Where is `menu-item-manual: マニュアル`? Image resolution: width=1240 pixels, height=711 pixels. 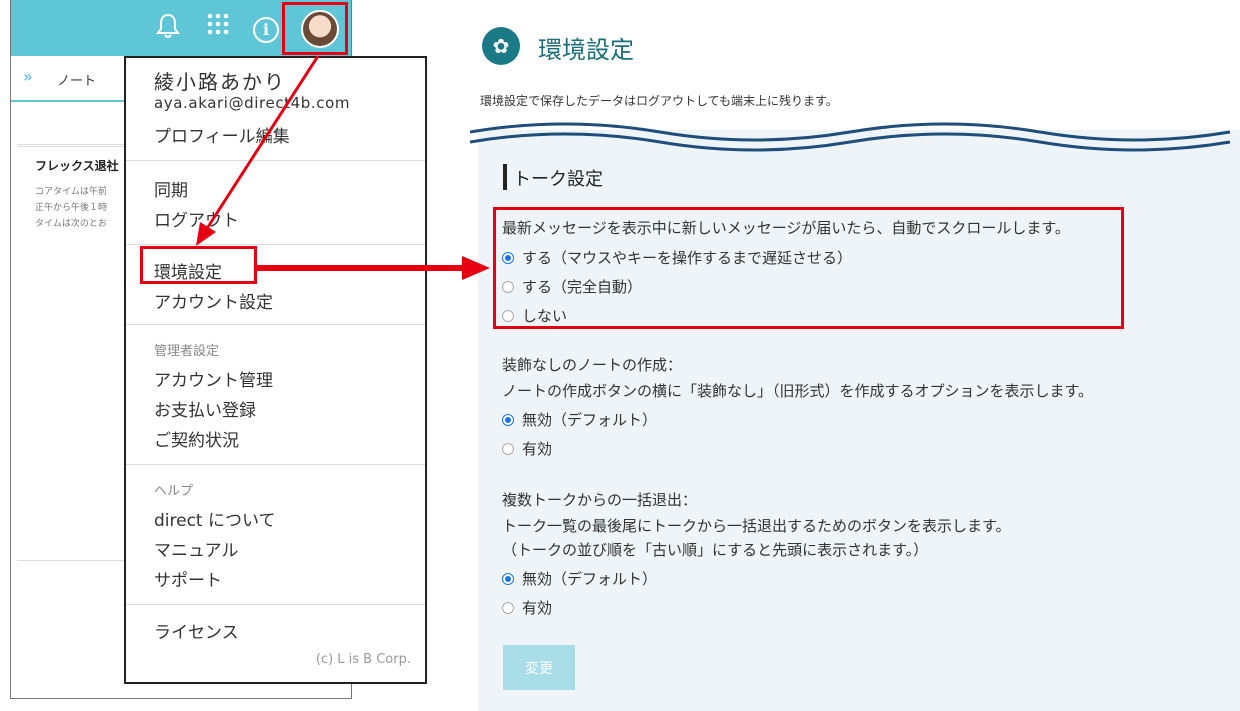
menu-item-manual: マニュアル is located at coordinates (196, 548).